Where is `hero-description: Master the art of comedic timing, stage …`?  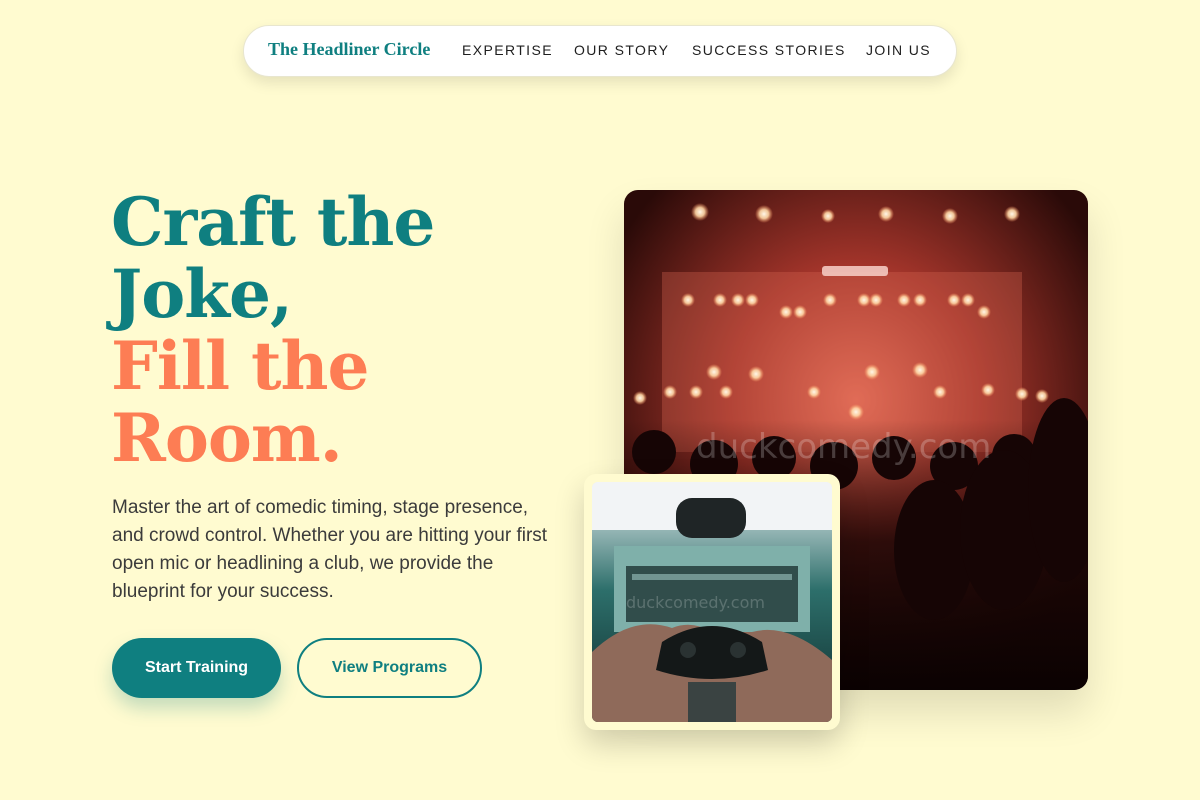 hero-description: Master the art of comedic timing, stage … is located at coordinates (330, 549).